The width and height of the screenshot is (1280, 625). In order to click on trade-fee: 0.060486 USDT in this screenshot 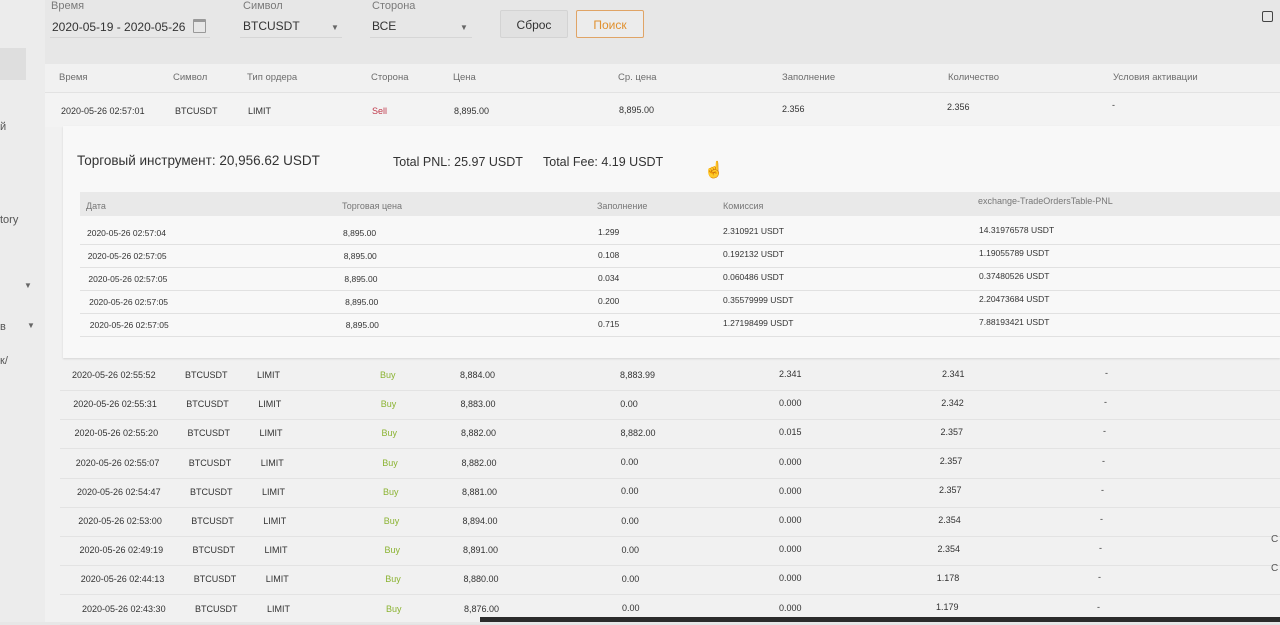, I will do `click(753, 277)`.